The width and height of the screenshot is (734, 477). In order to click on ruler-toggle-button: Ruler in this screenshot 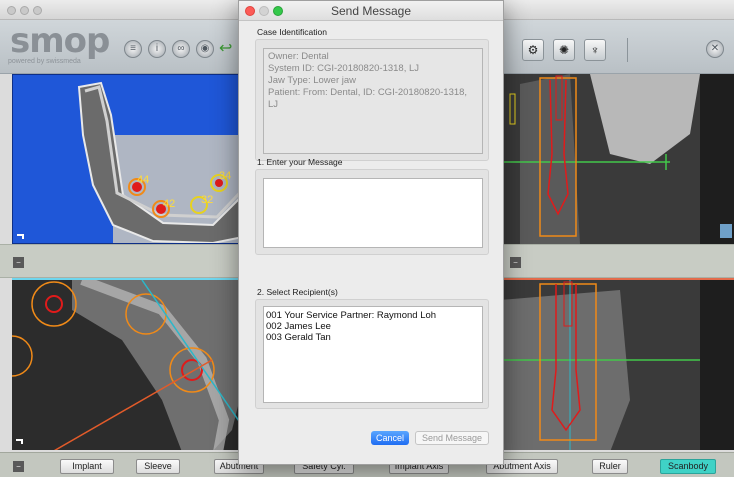, I will do `click(610, 466)`.